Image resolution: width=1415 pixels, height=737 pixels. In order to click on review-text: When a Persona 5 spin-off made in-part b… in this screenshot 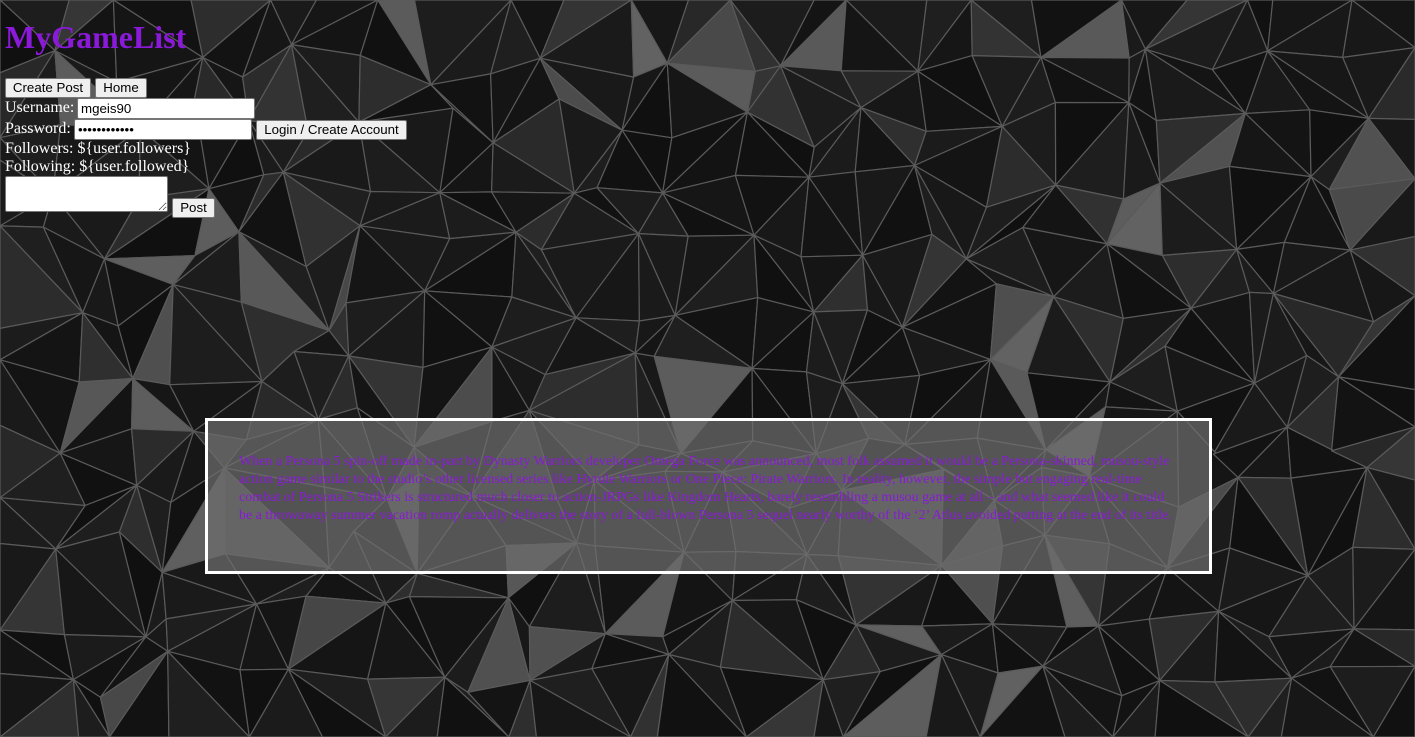, I will do `click(705, 488)`.